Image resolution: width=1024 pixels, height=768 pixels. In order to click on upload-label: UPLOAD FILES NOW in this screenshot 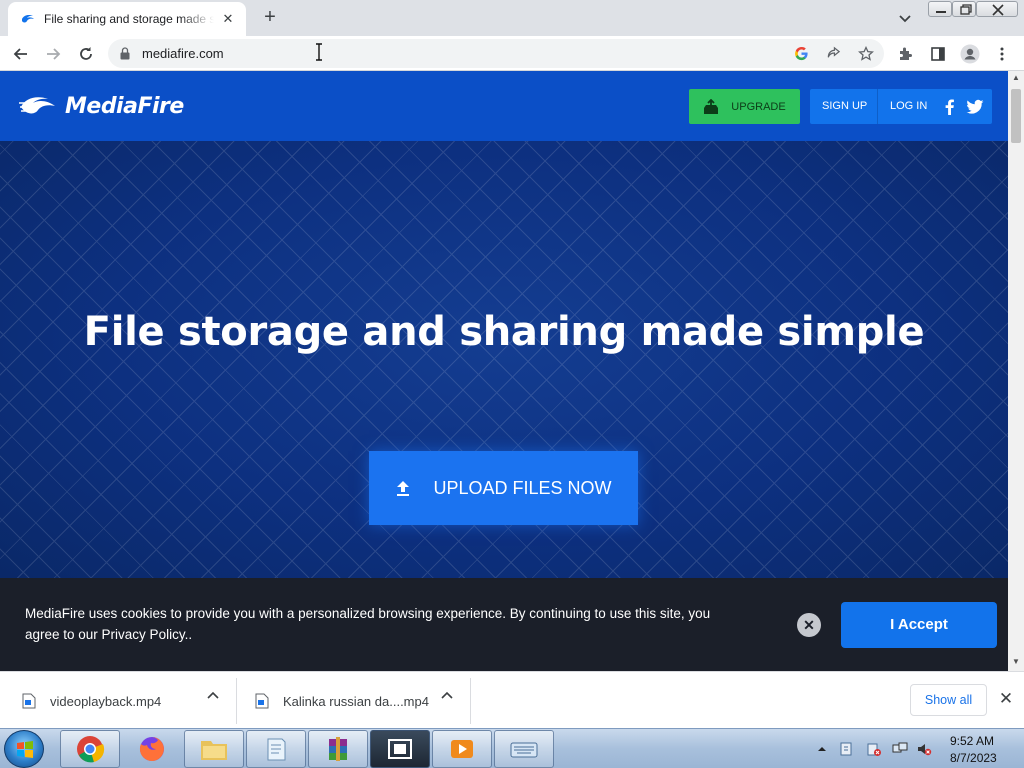, I will do `click(522, 487)`.